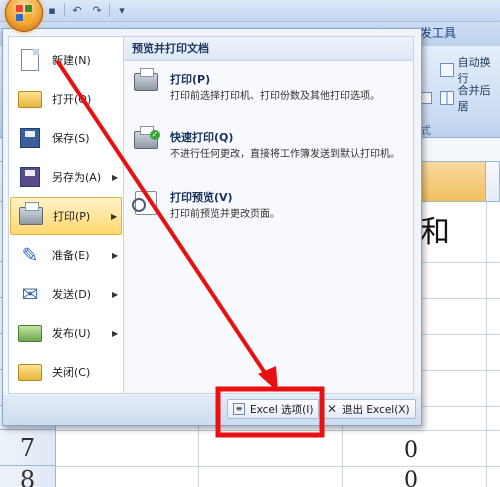 The width and height of the screenshot is (500, 487). What do you see at coordinates (30, 138) in the screenshot?
I see `save-disk-icon` at bounding box center [30, 138].